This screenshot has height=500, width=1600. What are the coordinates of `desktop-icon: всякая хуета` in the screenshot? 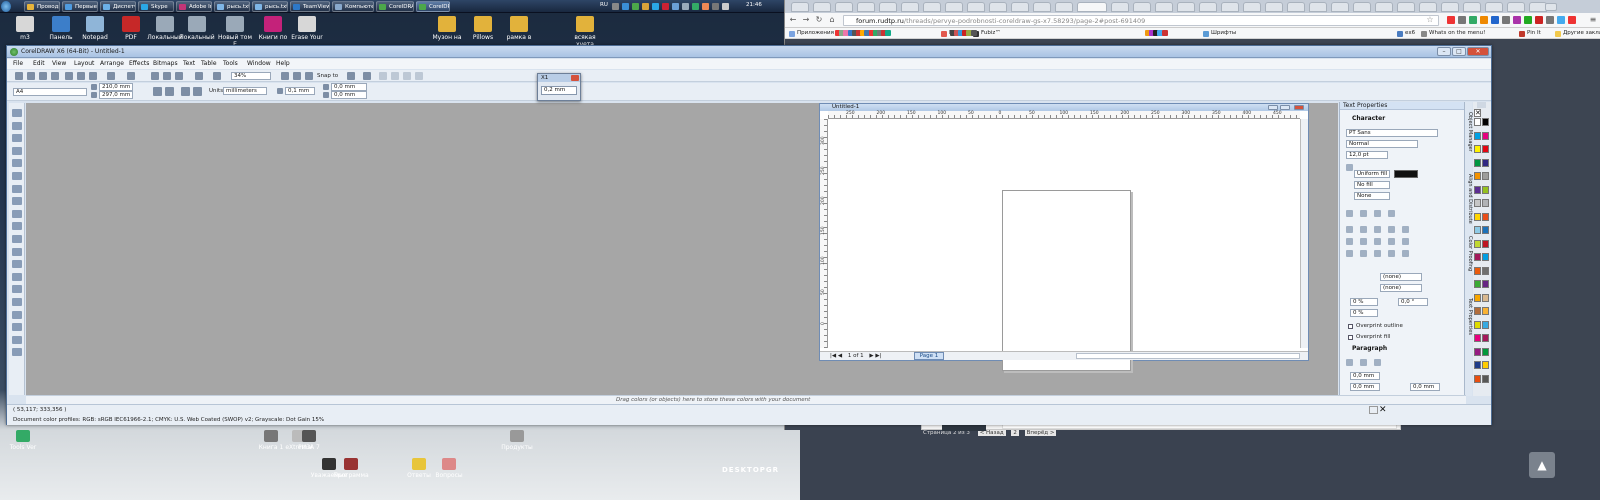 It's located at (585, 32).